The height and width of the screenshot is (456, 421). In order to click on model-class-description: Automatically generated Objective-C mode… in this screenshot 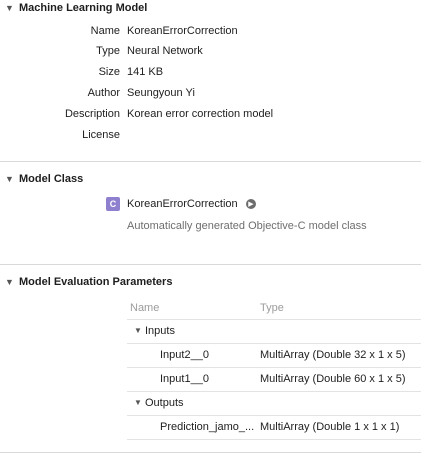, I will do `click(247, 226)`.